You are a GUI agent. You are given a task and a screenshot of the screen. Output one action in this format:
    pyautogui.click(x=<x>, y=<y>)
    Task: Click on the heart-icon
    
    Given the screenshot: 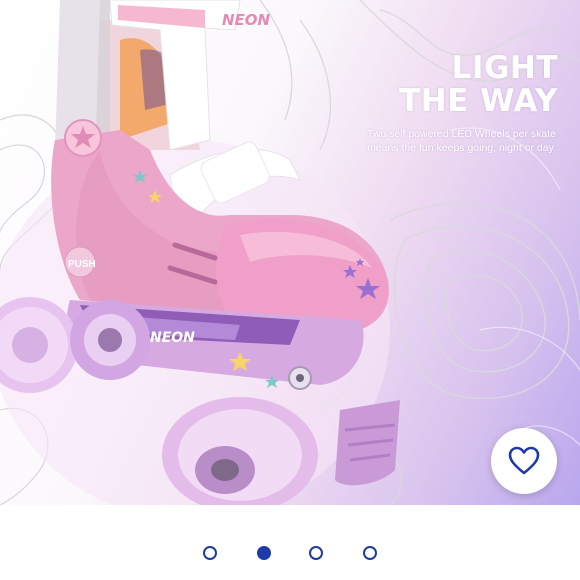 What is the action you would take?
    pyautogui.click(x=524, y=460)
    